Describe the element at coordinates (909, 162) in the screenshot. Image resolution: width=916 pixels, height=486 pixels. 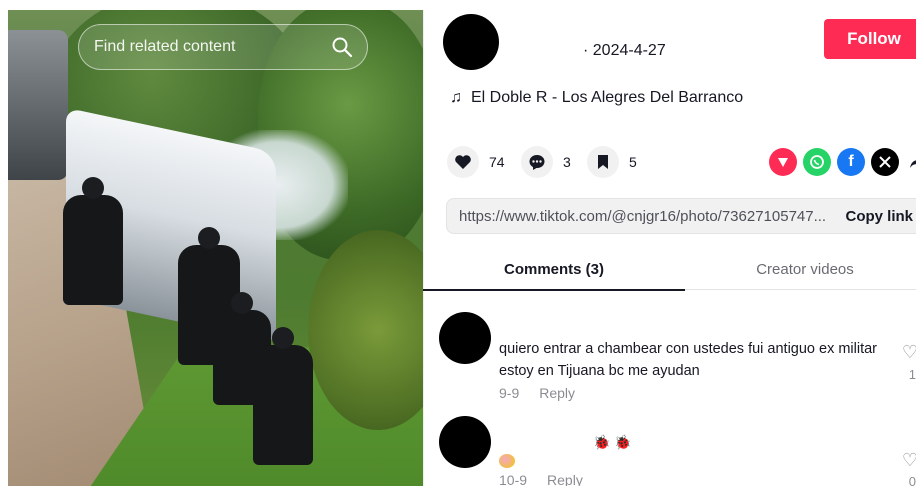
I see `share-arrow-icon` at that location.